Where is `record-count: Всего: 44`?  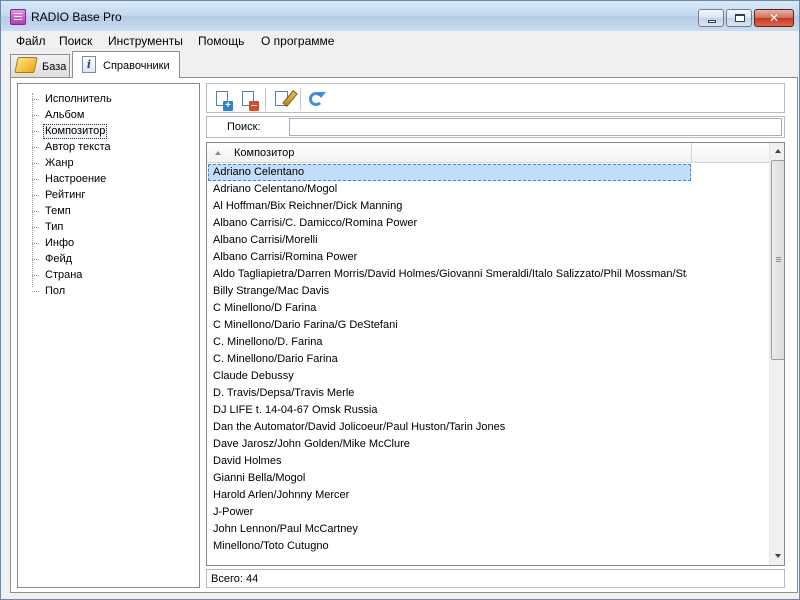 record-count: Всего: 44 is located at coordinates (235, 579).